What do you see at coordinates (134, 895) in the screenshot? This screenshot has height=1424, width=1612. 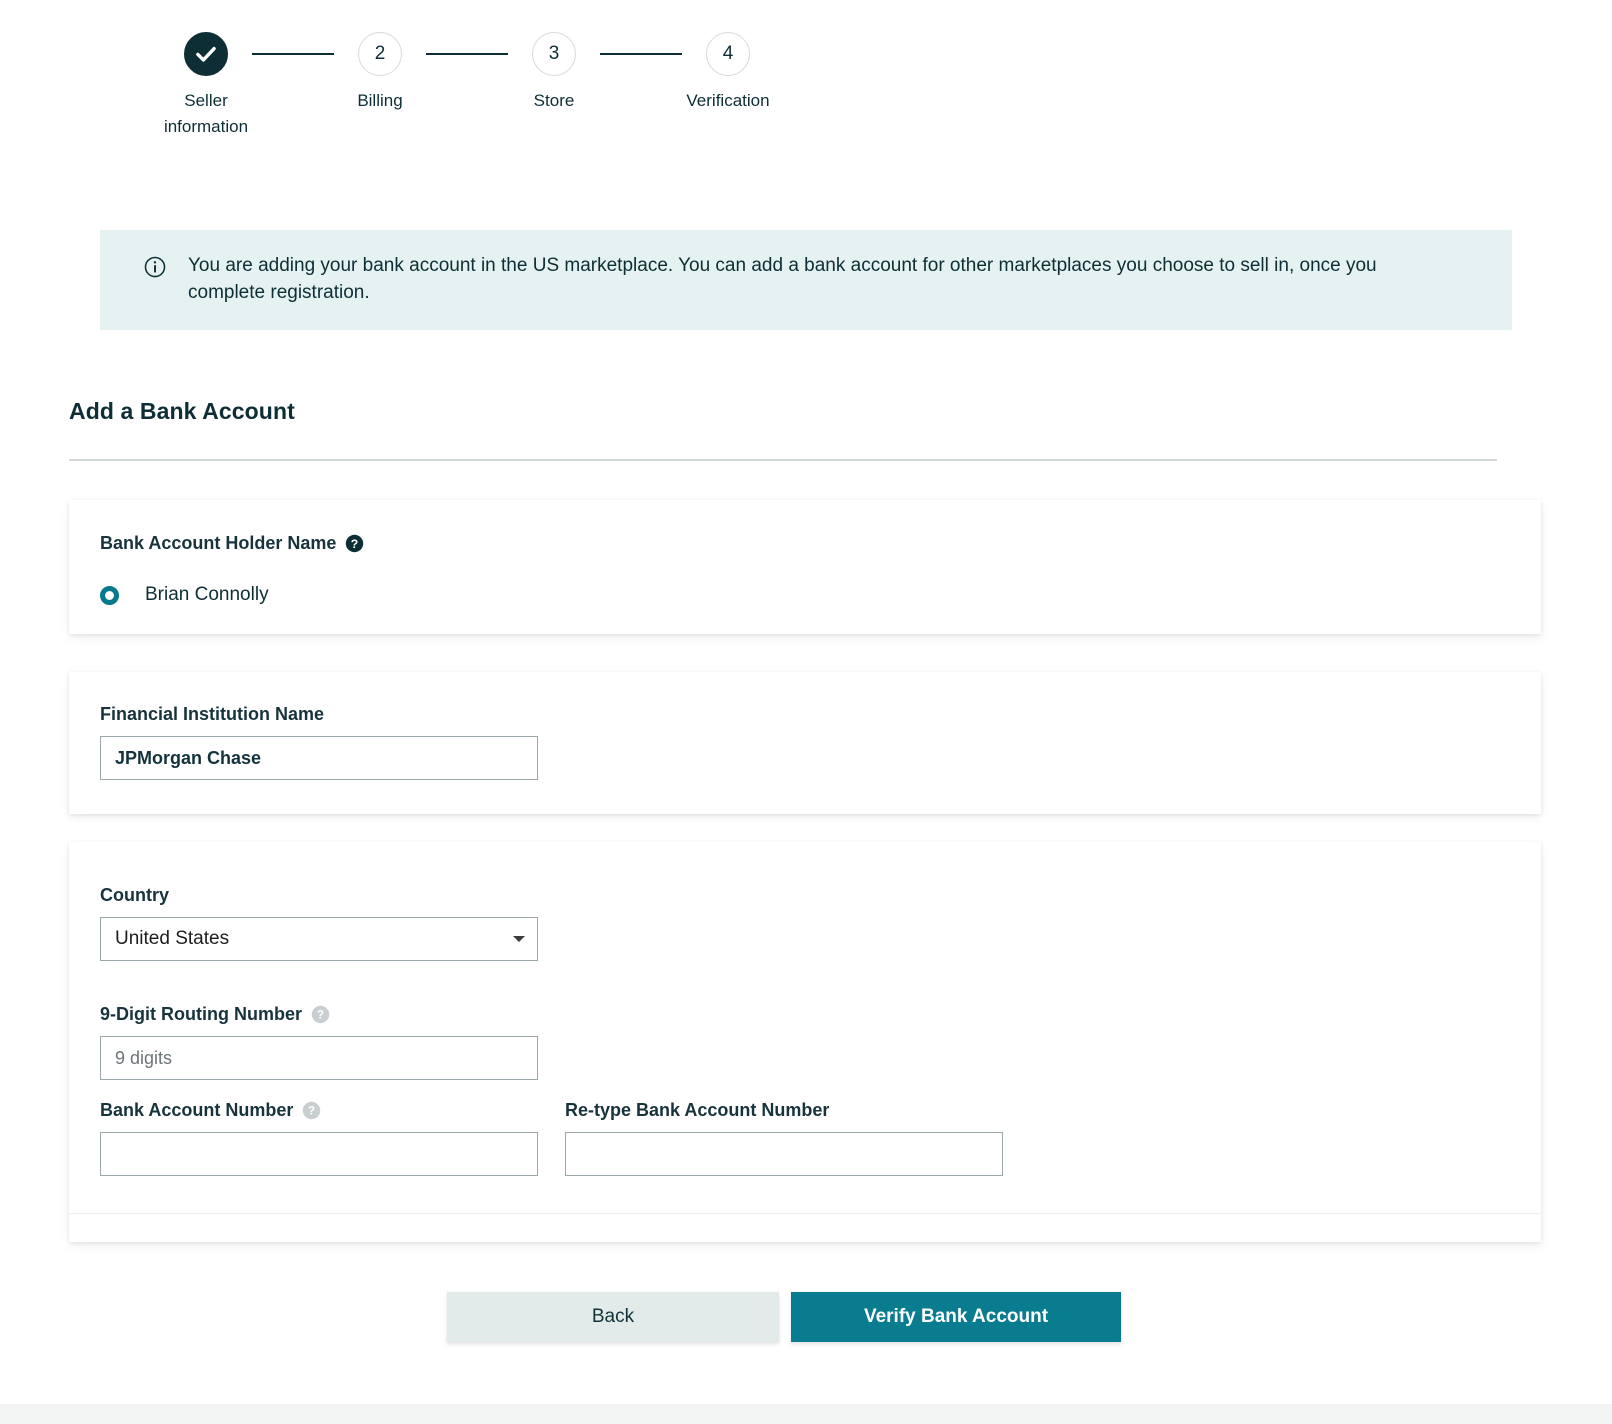 I see `country-label: Country` at bounding box center [134, 895].